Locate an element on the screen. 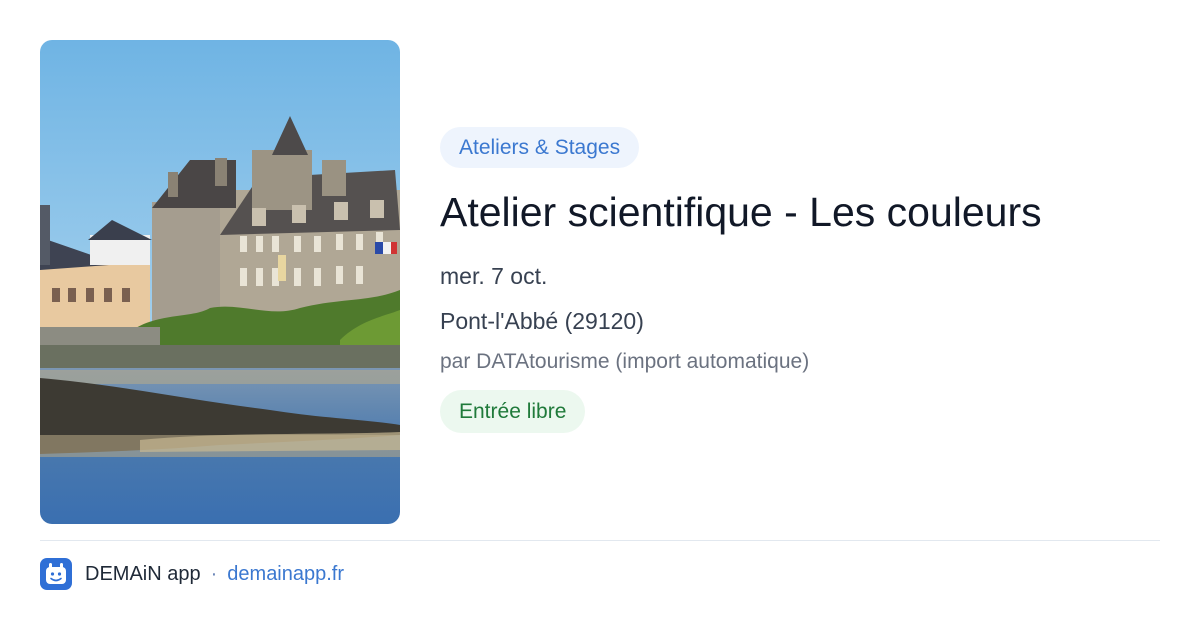 The width and height of the screenshot is (1200, 630). event-location: Pont-l'Abbé (29120) is located at coordinates (542, 321).